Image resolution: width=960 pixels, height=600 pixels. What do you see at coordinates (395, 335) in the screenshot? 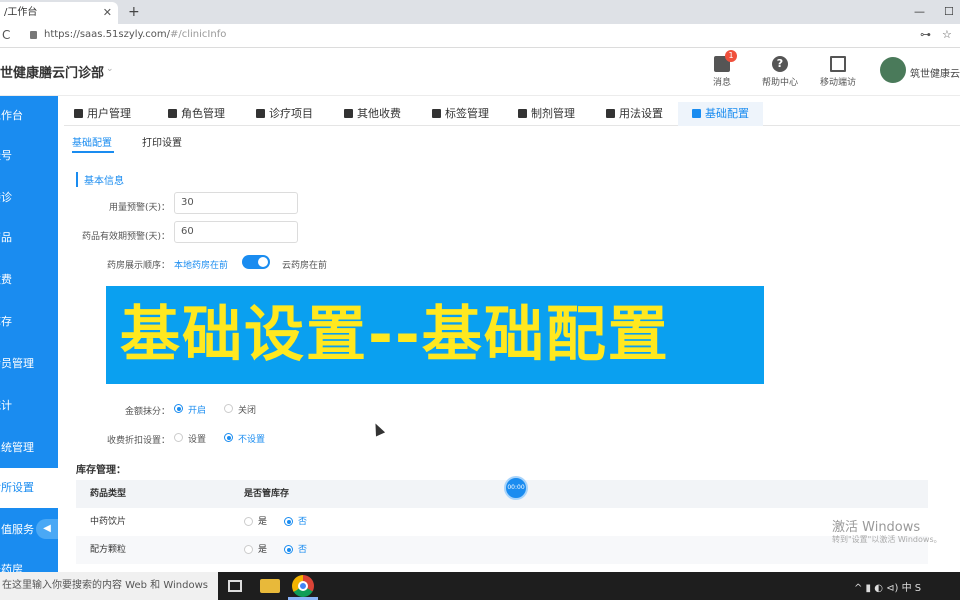
I see `banner-text: 基础设置--基础配置` at bounding box center [395, 335].